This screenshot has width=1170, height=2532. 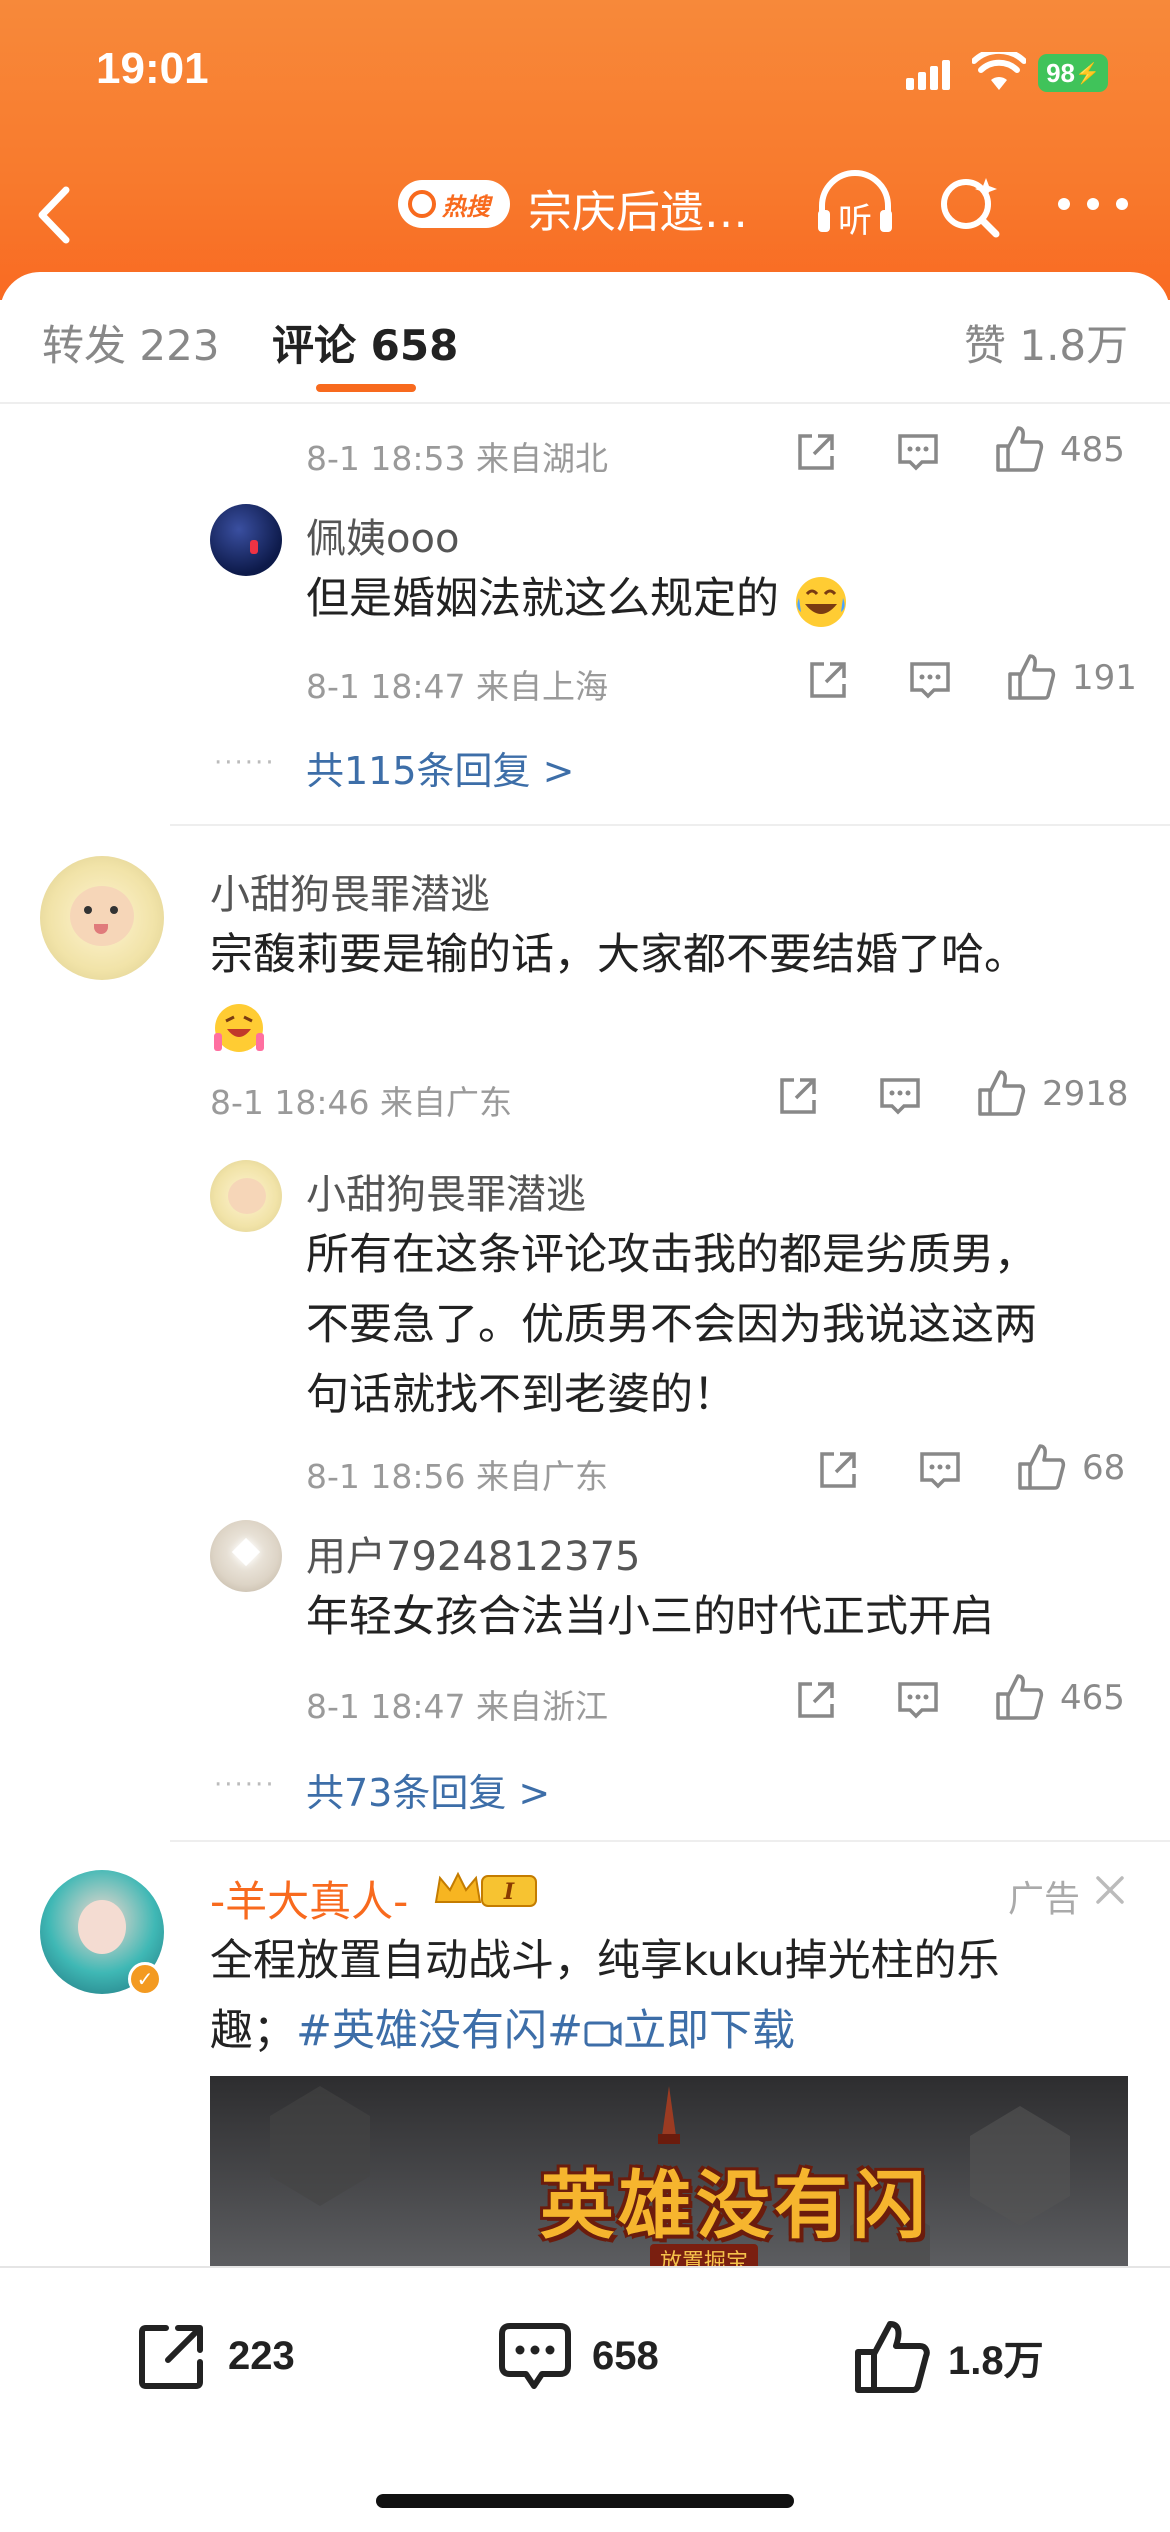 What do you see at coordinates (365, 342) in the screenshot?
I see `tab-comment: 评论 658` at bounding box center [365, 342].